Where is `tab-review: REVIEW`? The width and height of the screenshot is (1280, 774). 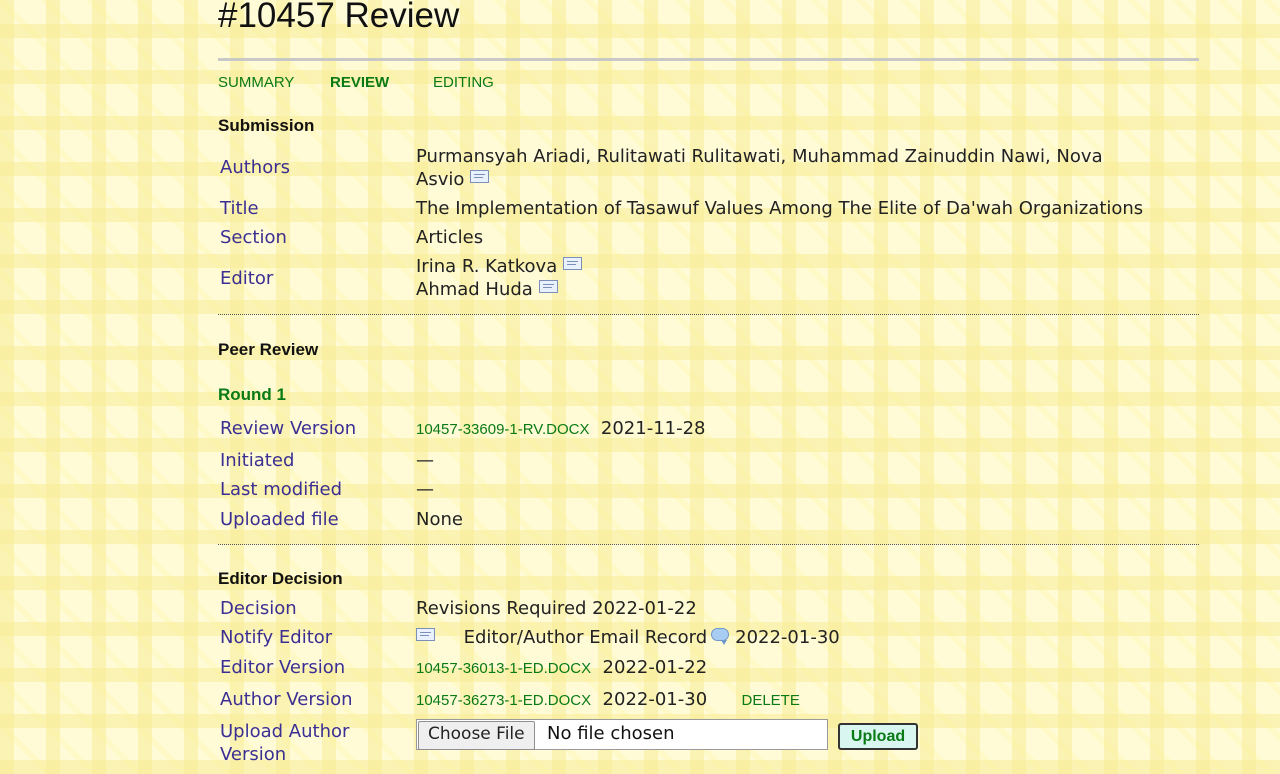
tab-review: REVIEW is located at coordinates (359, 82).